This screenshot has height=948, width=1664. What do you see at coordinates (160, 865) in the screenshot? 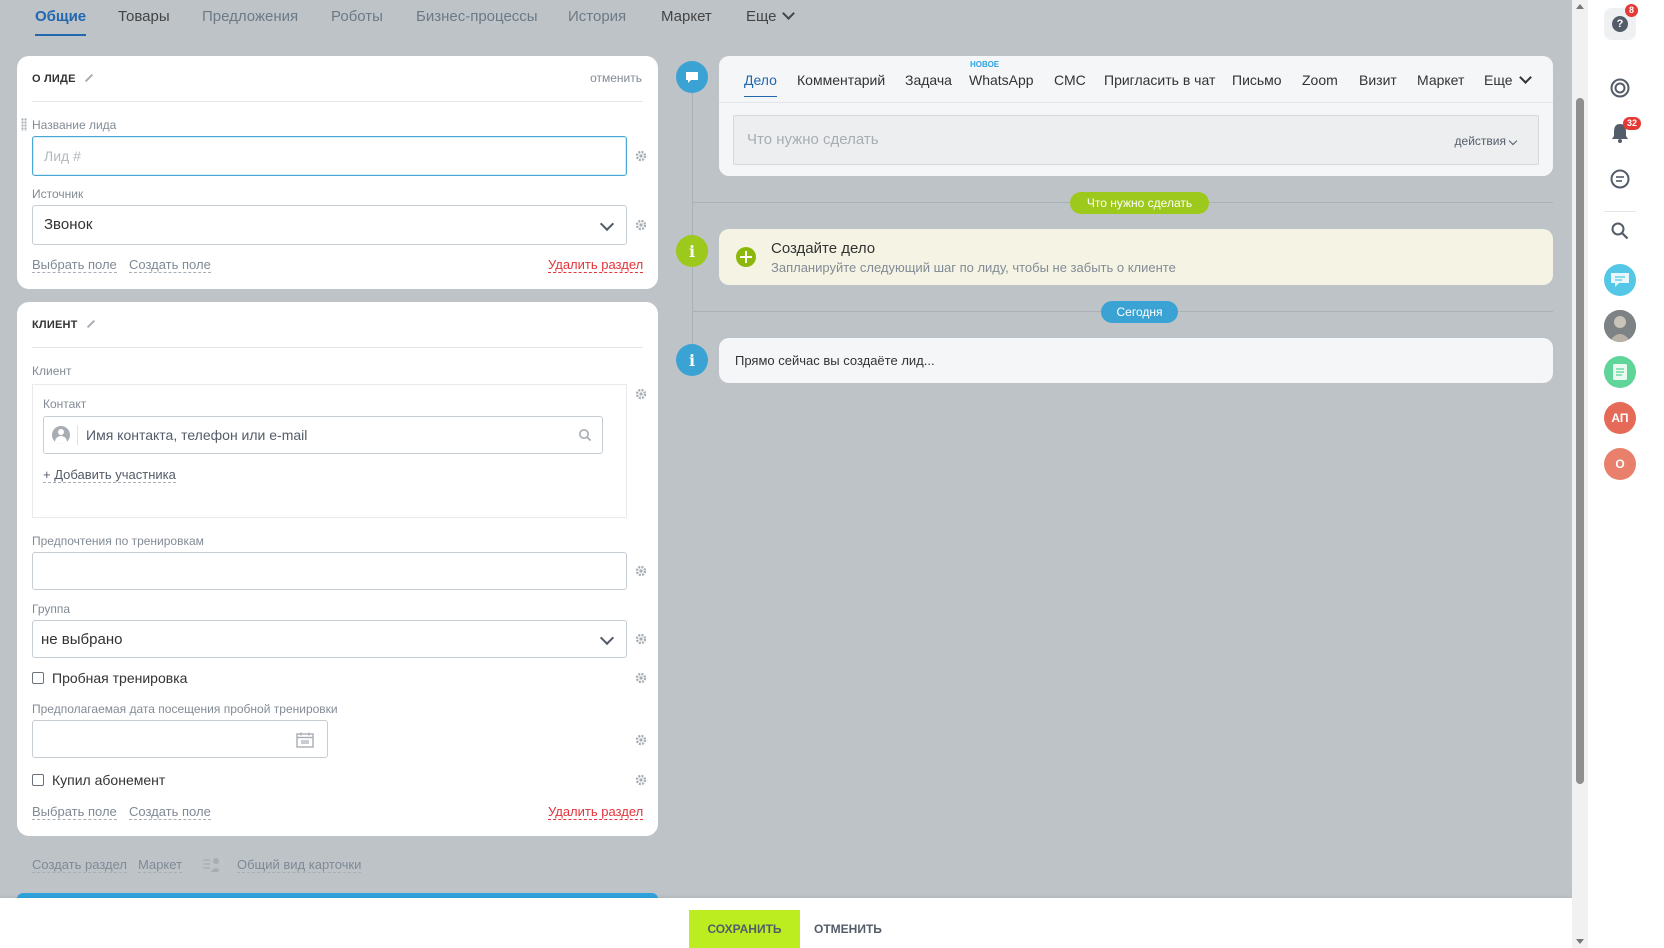
I see `market-link: Маркет` at bounding box center [160, 865].